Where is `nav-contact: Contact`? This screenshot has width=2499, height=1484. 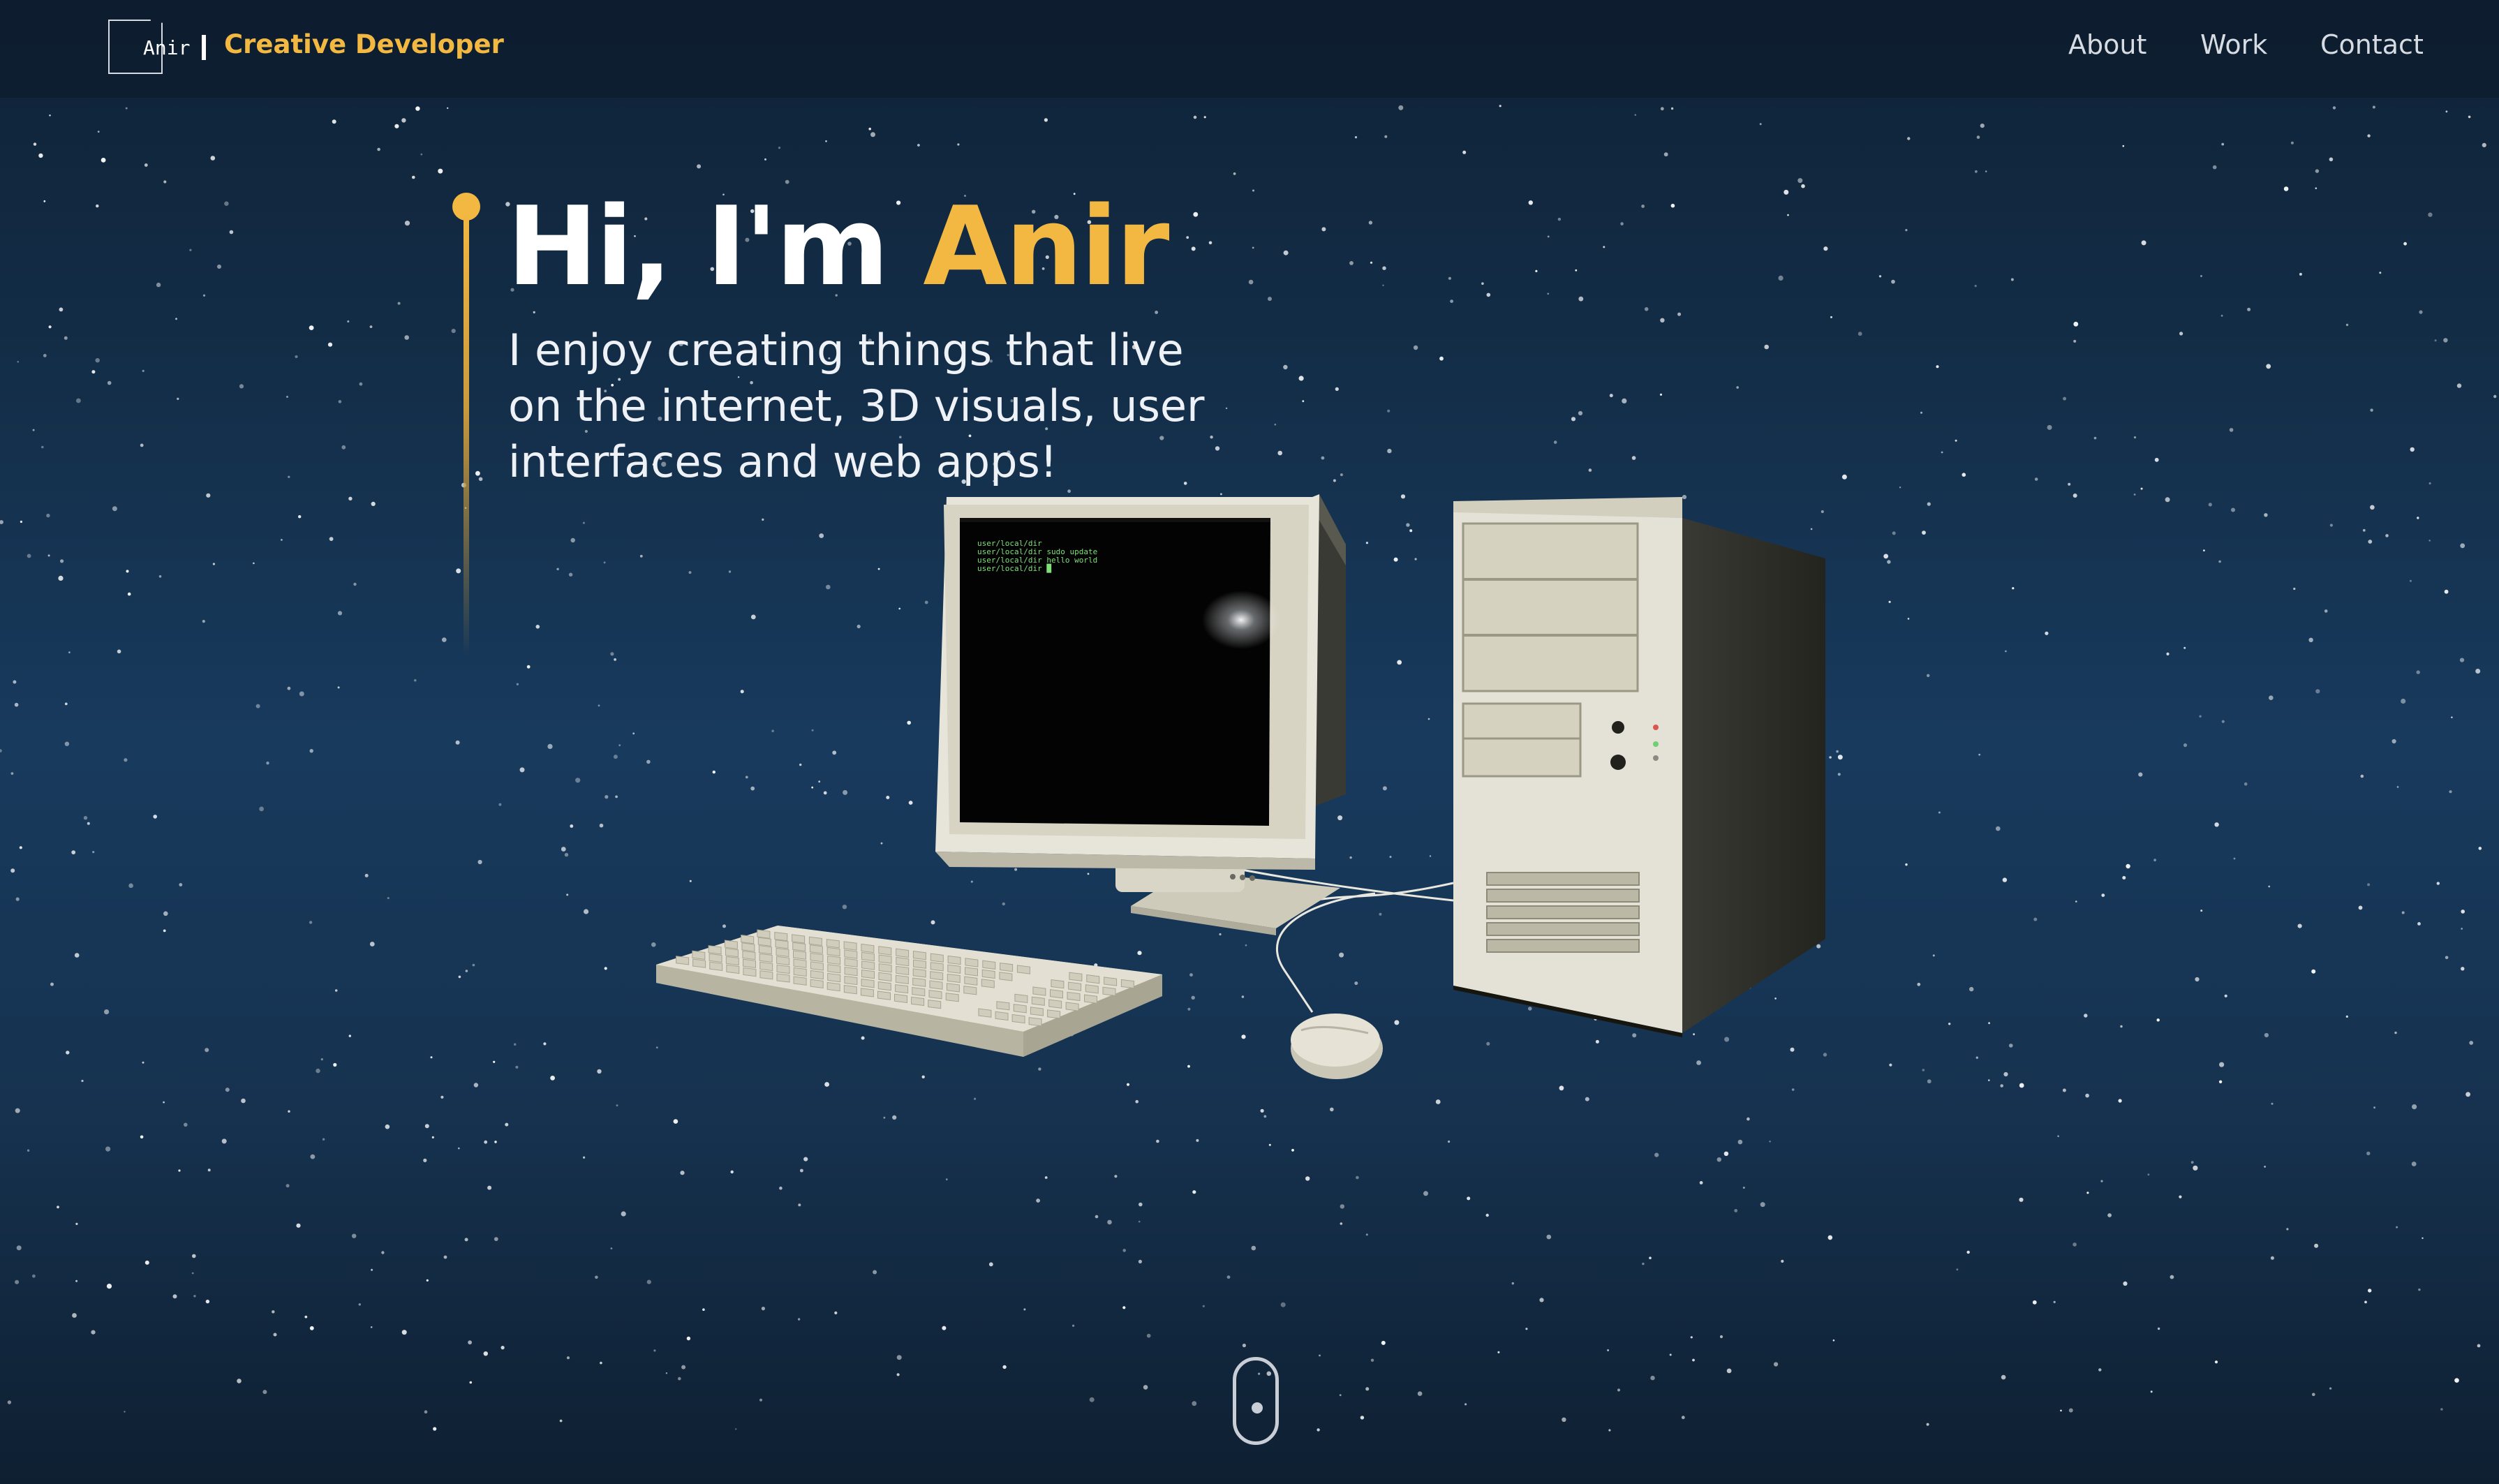 nav-contact: Contact is located at coordinates (2372, 44).